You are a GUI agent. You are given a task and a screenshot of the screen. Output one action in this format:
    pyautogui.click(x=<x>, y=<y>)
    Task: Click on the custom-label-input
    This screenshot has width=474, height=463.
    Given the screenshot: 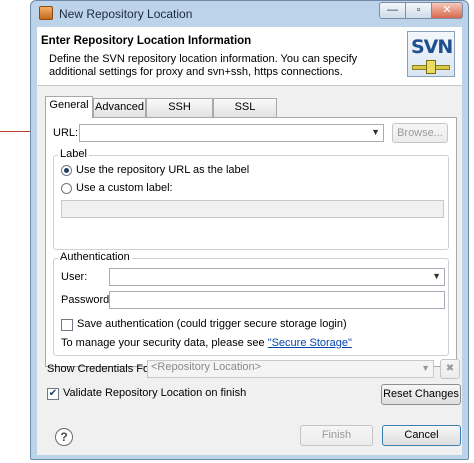 What is the action you would take?
    pyautogui.click(x=252, y=209)
    